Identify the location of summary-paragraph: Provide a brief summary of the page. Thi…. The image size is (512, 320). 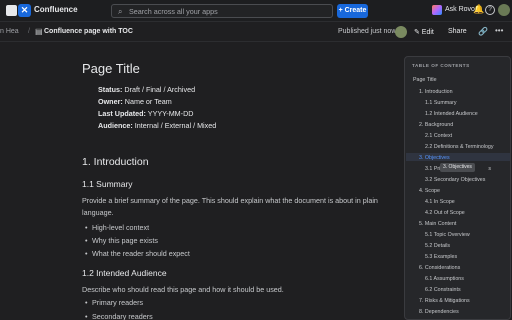
(230, 206).